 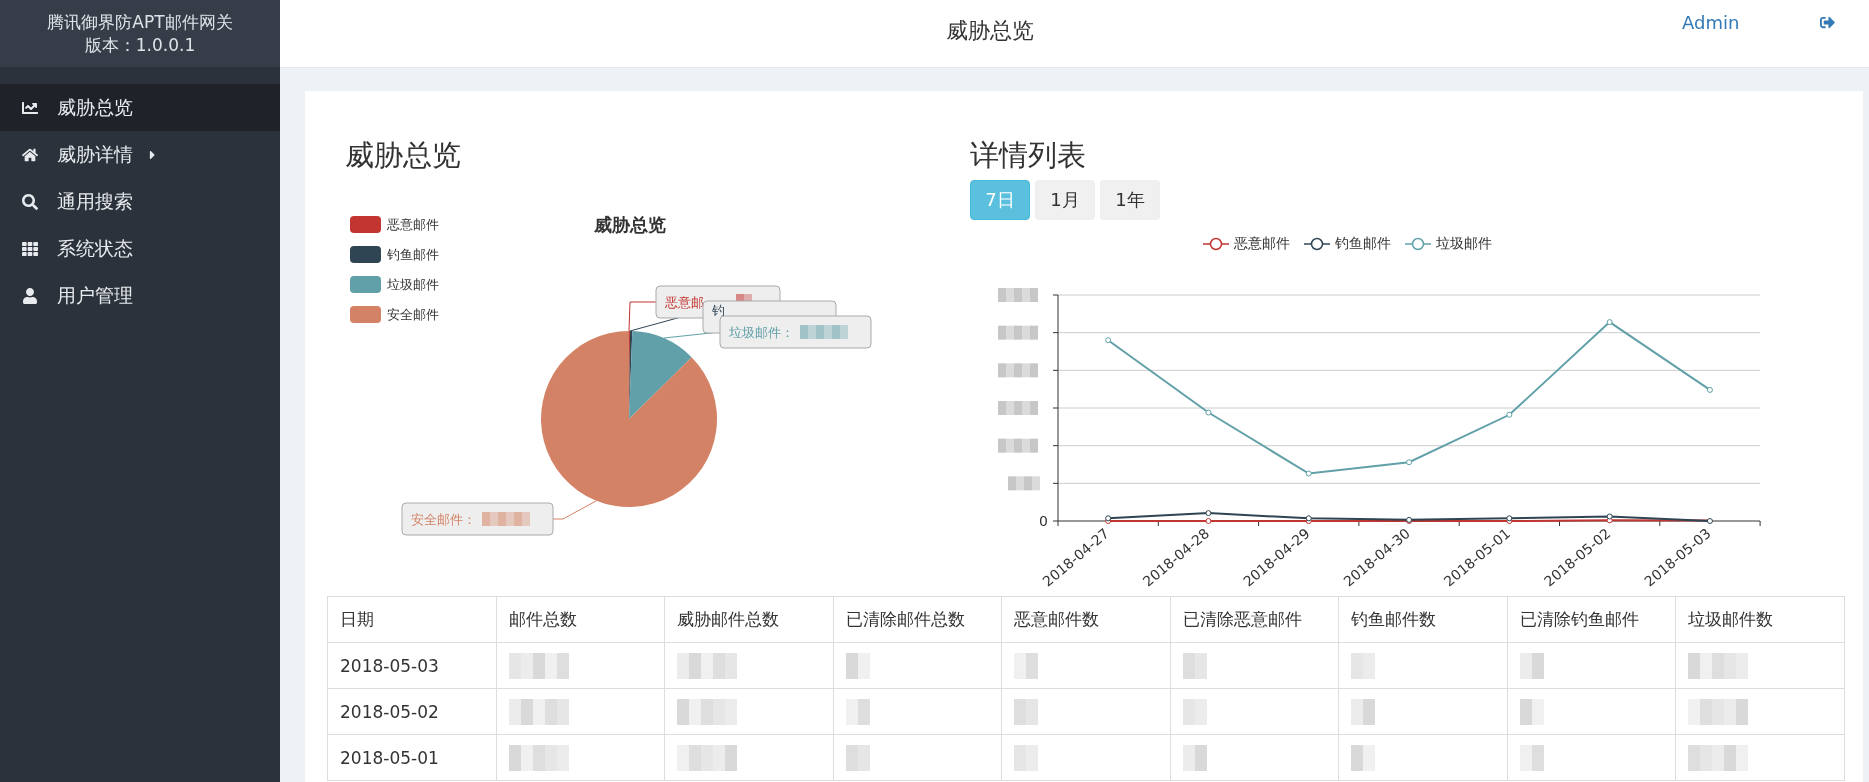 What do you see at coordinates (412, 758) in the screenshot?
I see `table-cell: 2018-05-01` at bounding box center [412, 758].